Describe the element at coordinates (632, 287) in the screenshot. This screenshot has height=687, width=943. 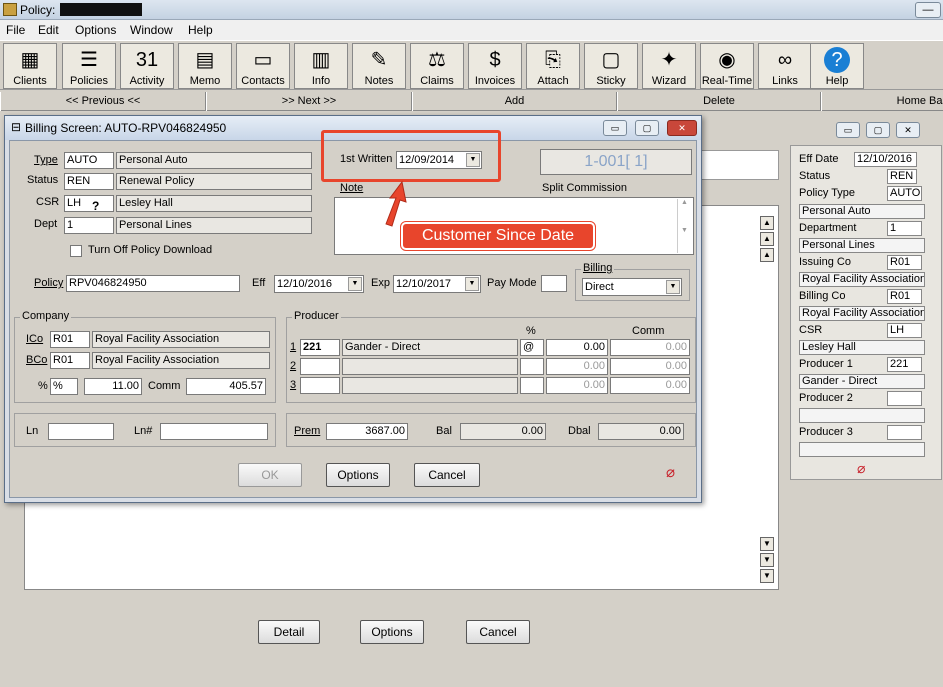
I see `billing-select: Direct ▼` at that location.